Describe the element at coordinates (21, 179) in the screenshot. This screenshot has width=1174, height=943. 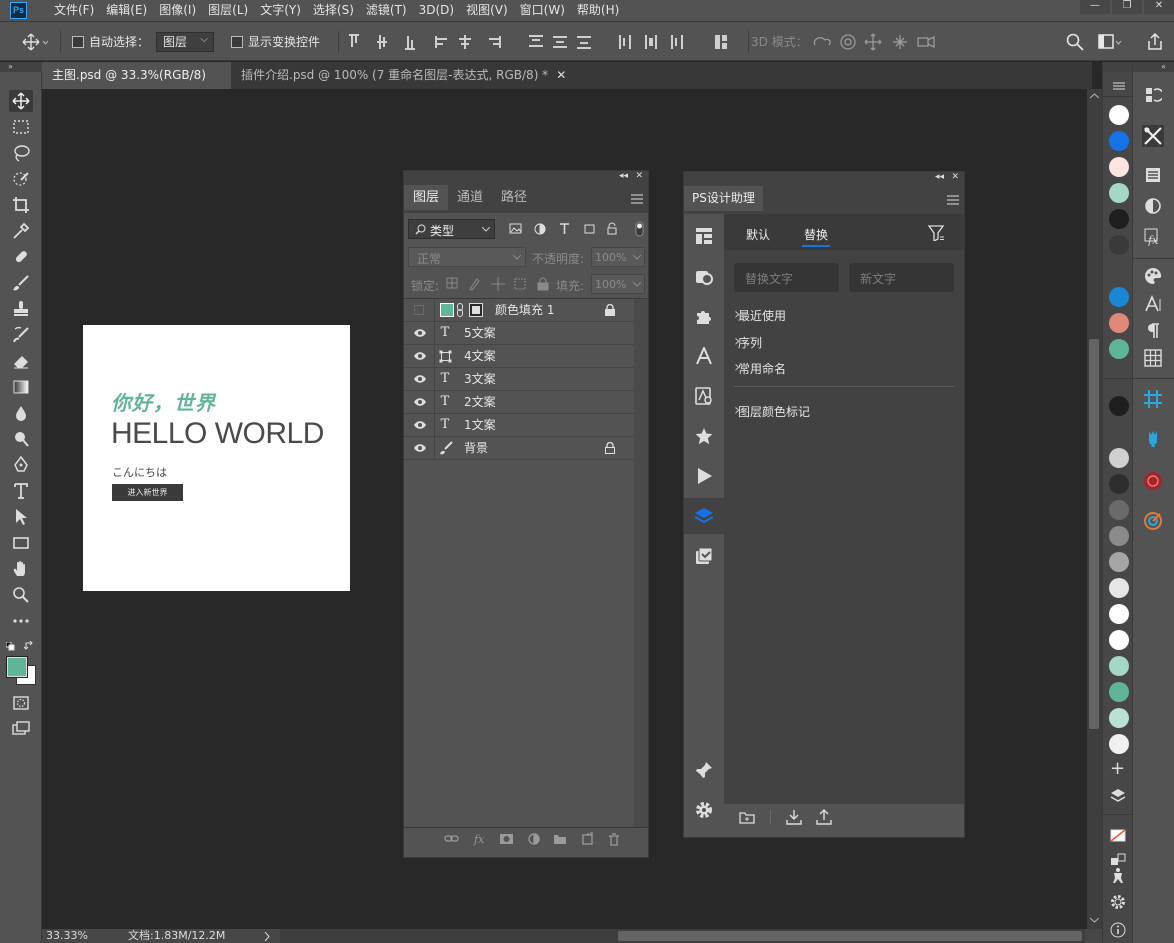
I see `quick-select-tool` at that location.